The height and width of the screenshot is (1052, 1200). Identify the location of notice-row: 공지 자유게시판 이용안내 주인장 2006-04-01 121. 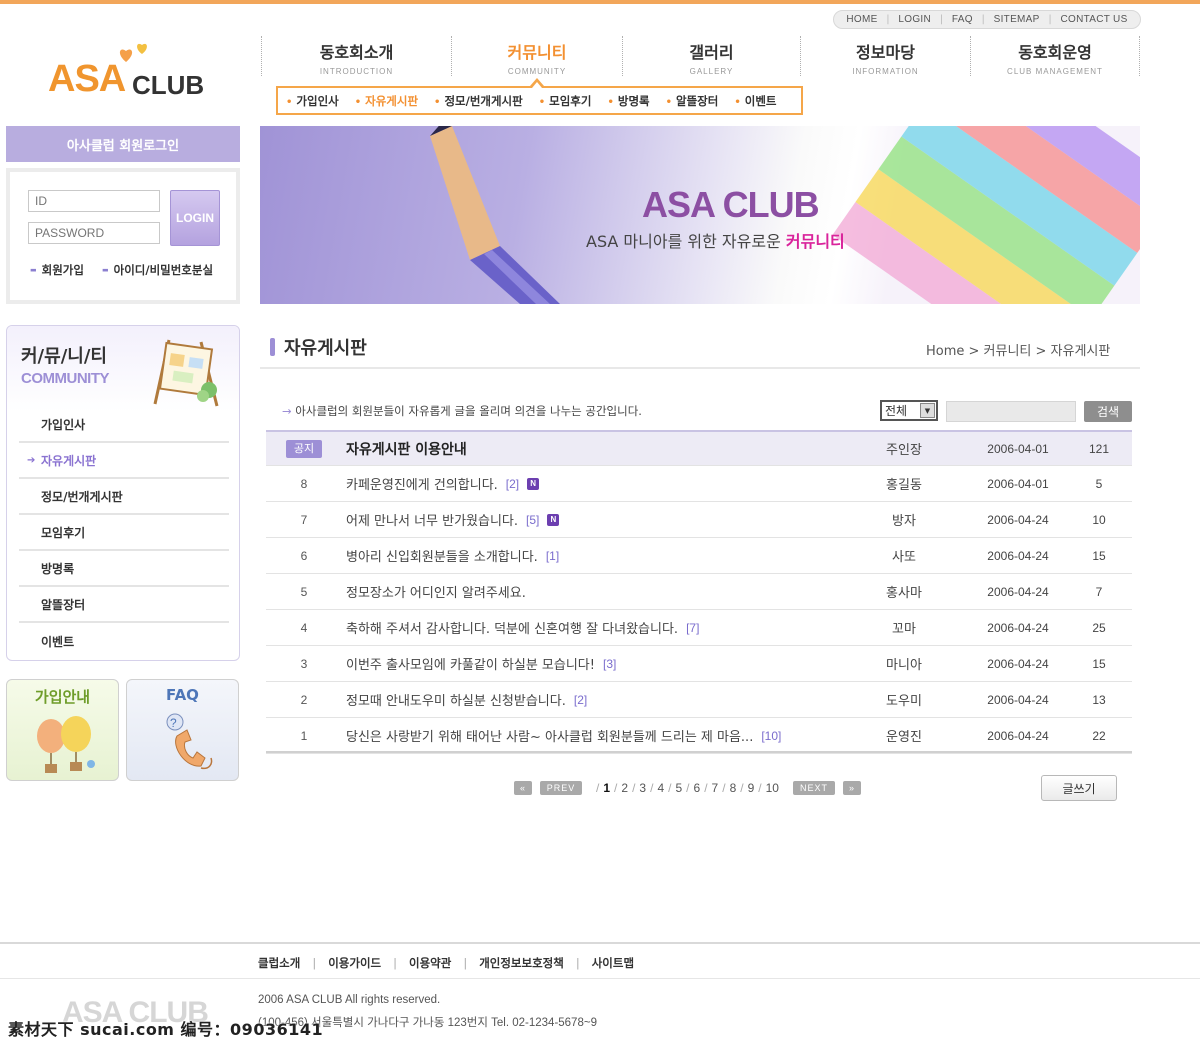
(699, 448).